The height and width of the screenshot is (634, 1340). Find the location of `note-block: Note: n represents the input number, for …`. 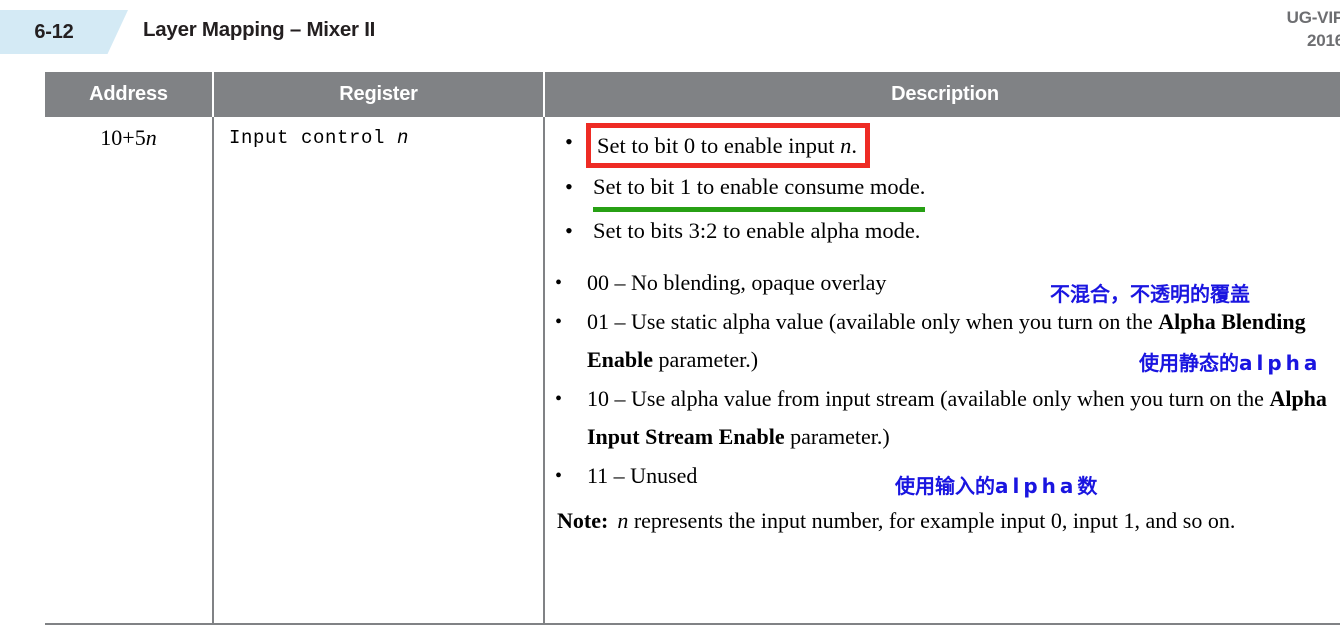

note-block: Note: n represents the input number, for … is located at coordinates (943, 521).